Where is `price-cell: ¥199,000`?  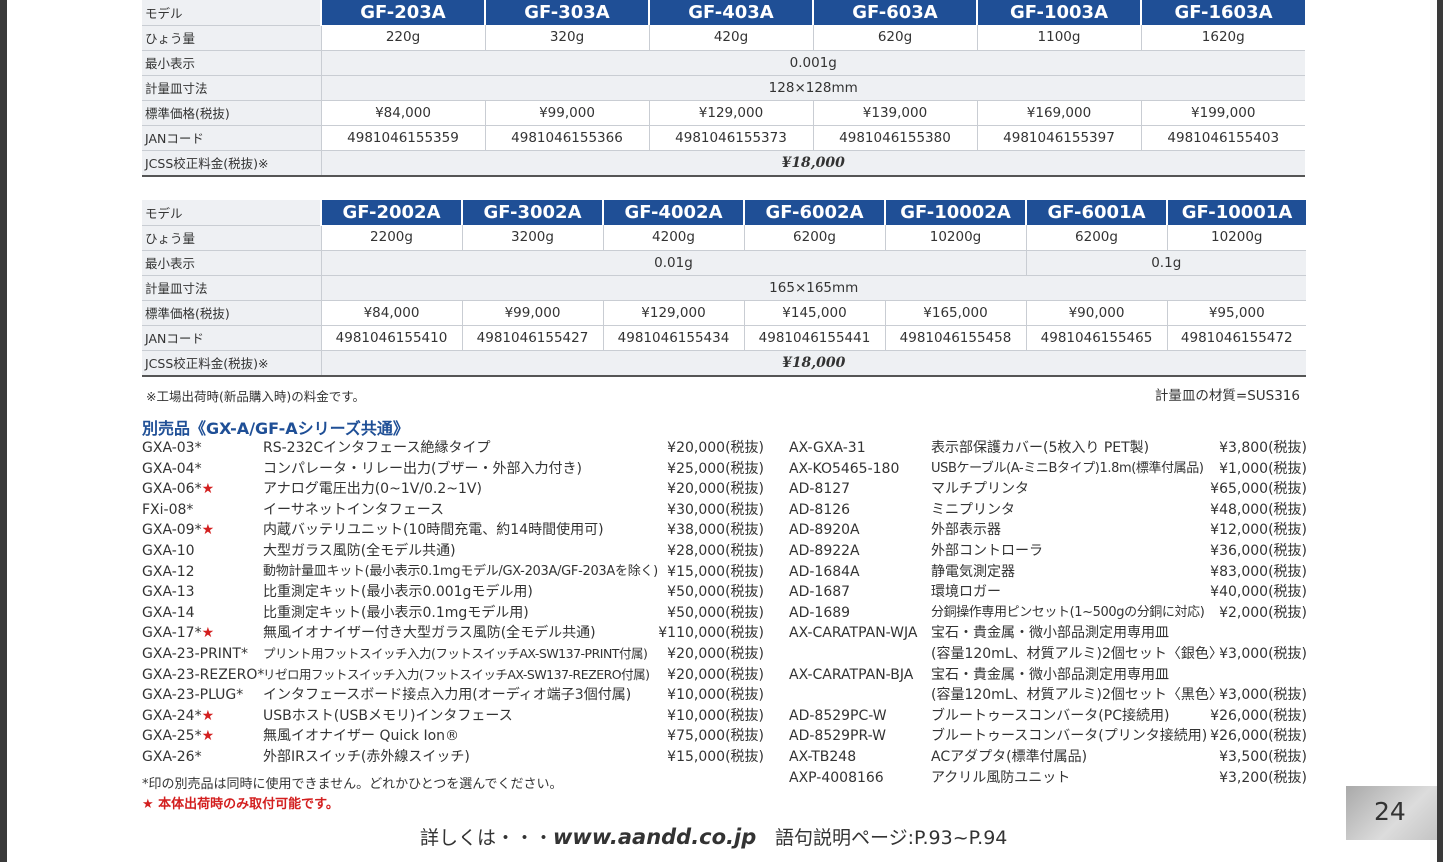
price-cell: ¥199,000 is located at coordinates (1222, 113).